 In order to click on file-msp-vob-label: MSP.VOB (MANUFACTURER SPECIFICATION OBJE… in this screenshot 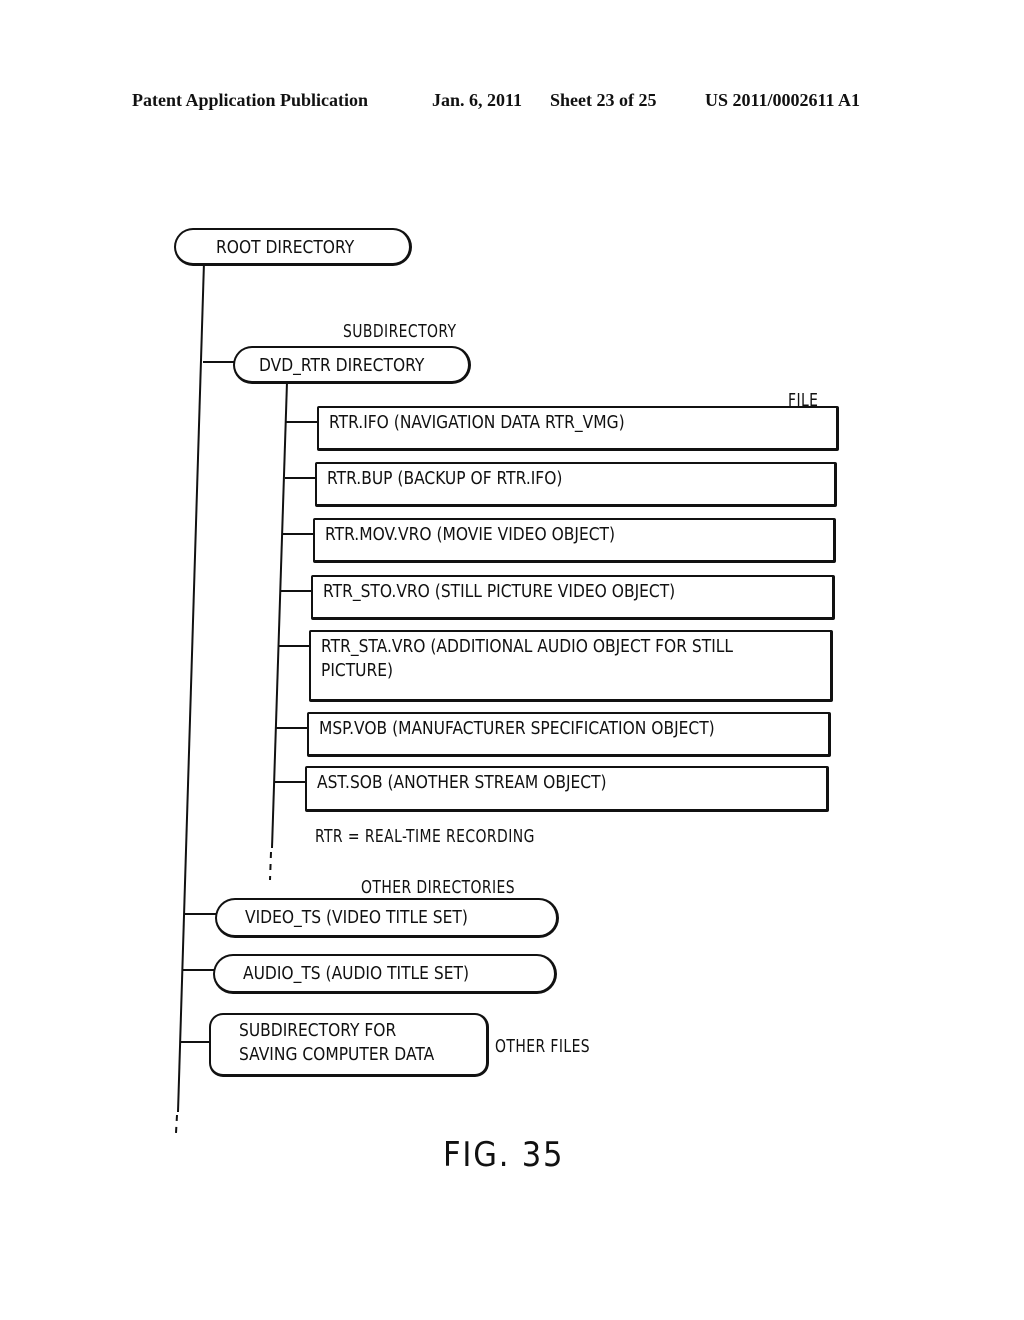, I will do `click(517, 728)`.